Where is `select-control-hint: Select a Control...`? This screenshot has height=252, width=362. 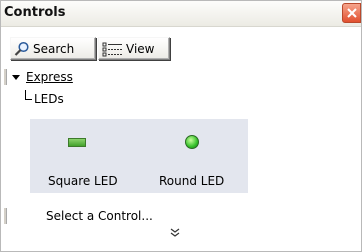
select-control-hint: Select a Control... is located at coordinates (99, 216).